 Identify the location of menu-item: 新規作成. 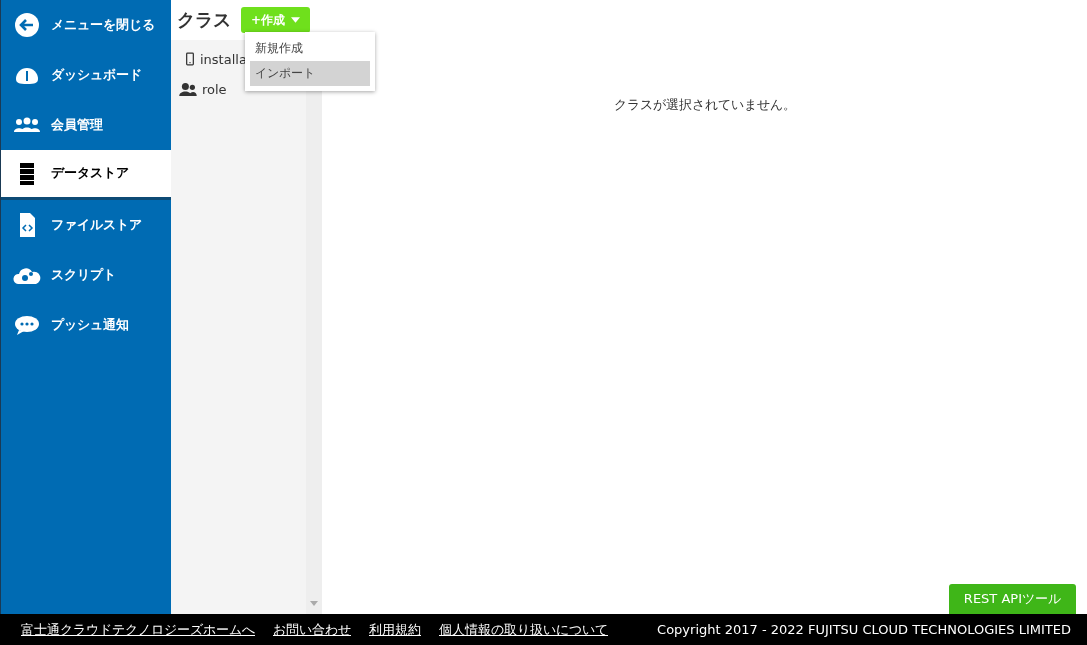
(310, 48).